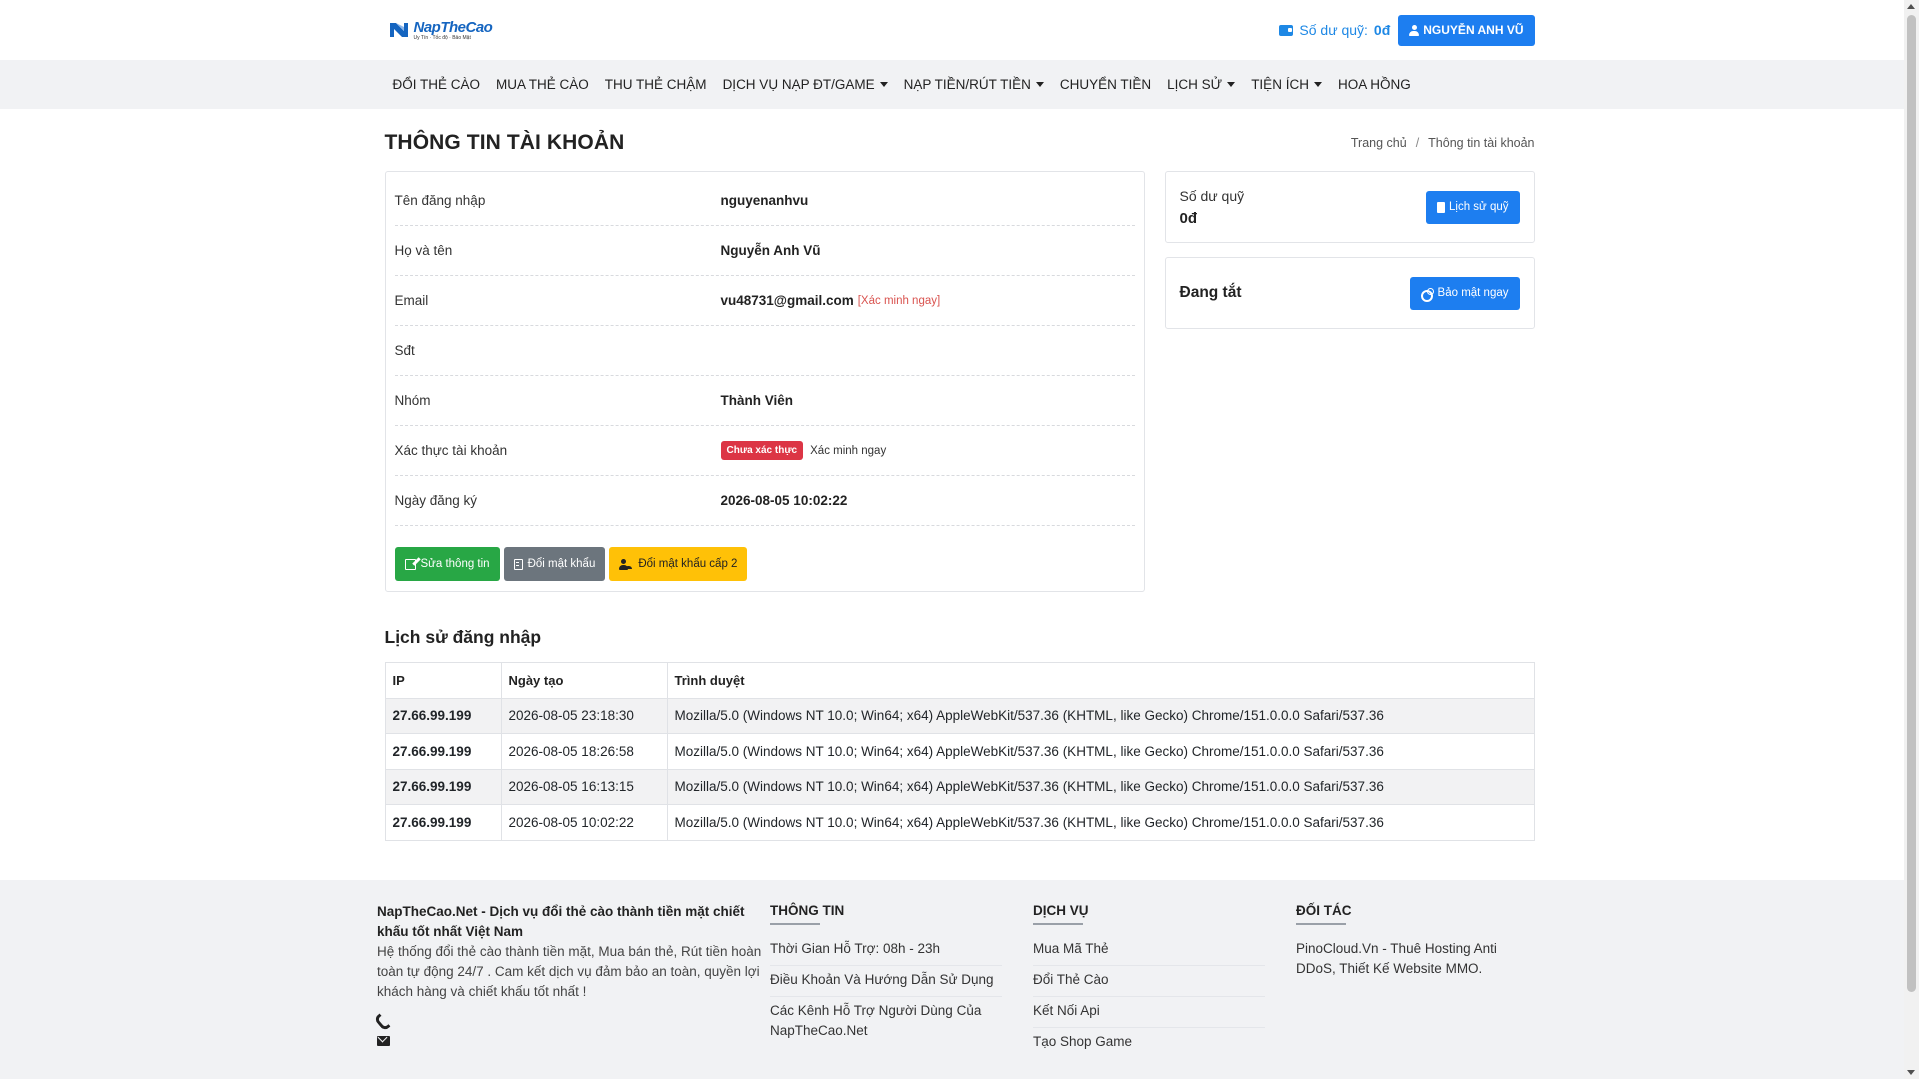 The image size is (1919, 1079). I want to click on breadcrumb-home: Trang chủ, so click(1379, 143).